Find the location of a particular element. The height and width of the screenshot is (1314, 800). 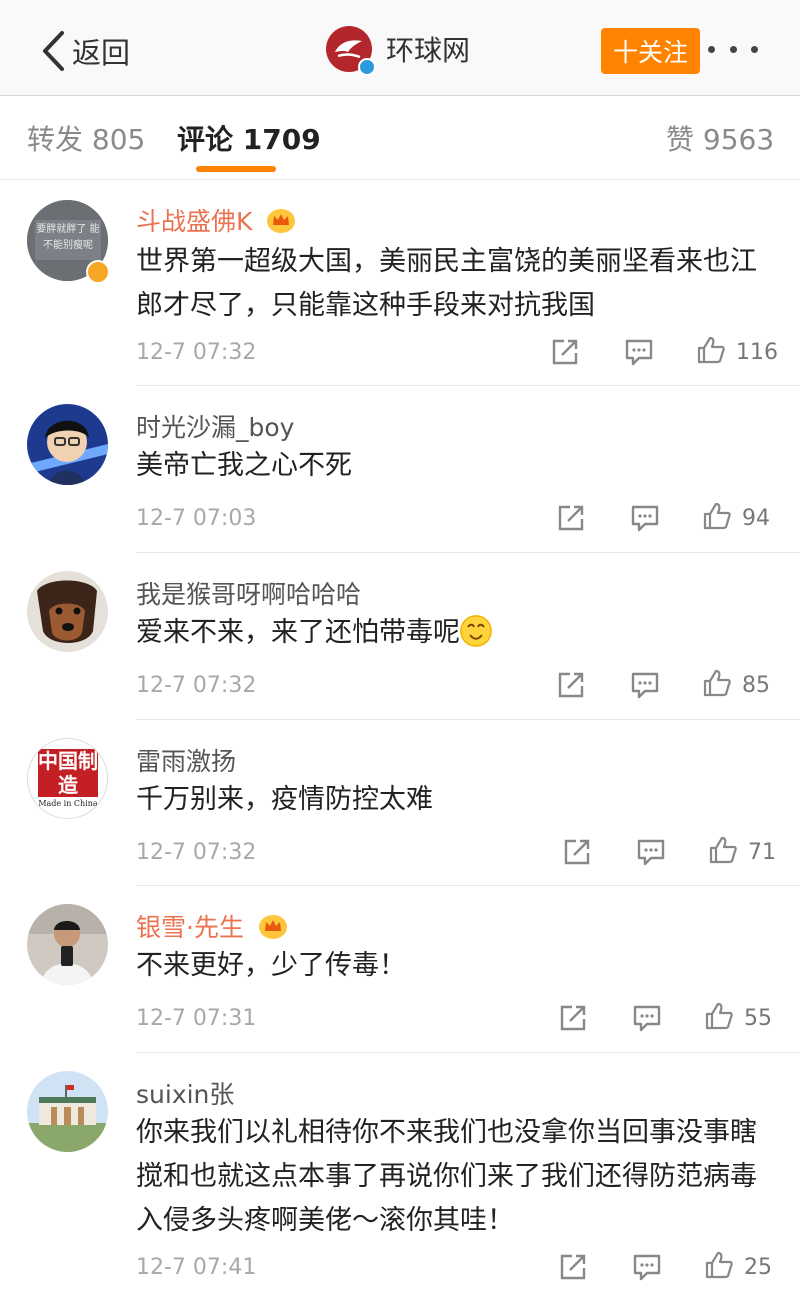

active-tab-indicator is located at coordinates (236, 169).